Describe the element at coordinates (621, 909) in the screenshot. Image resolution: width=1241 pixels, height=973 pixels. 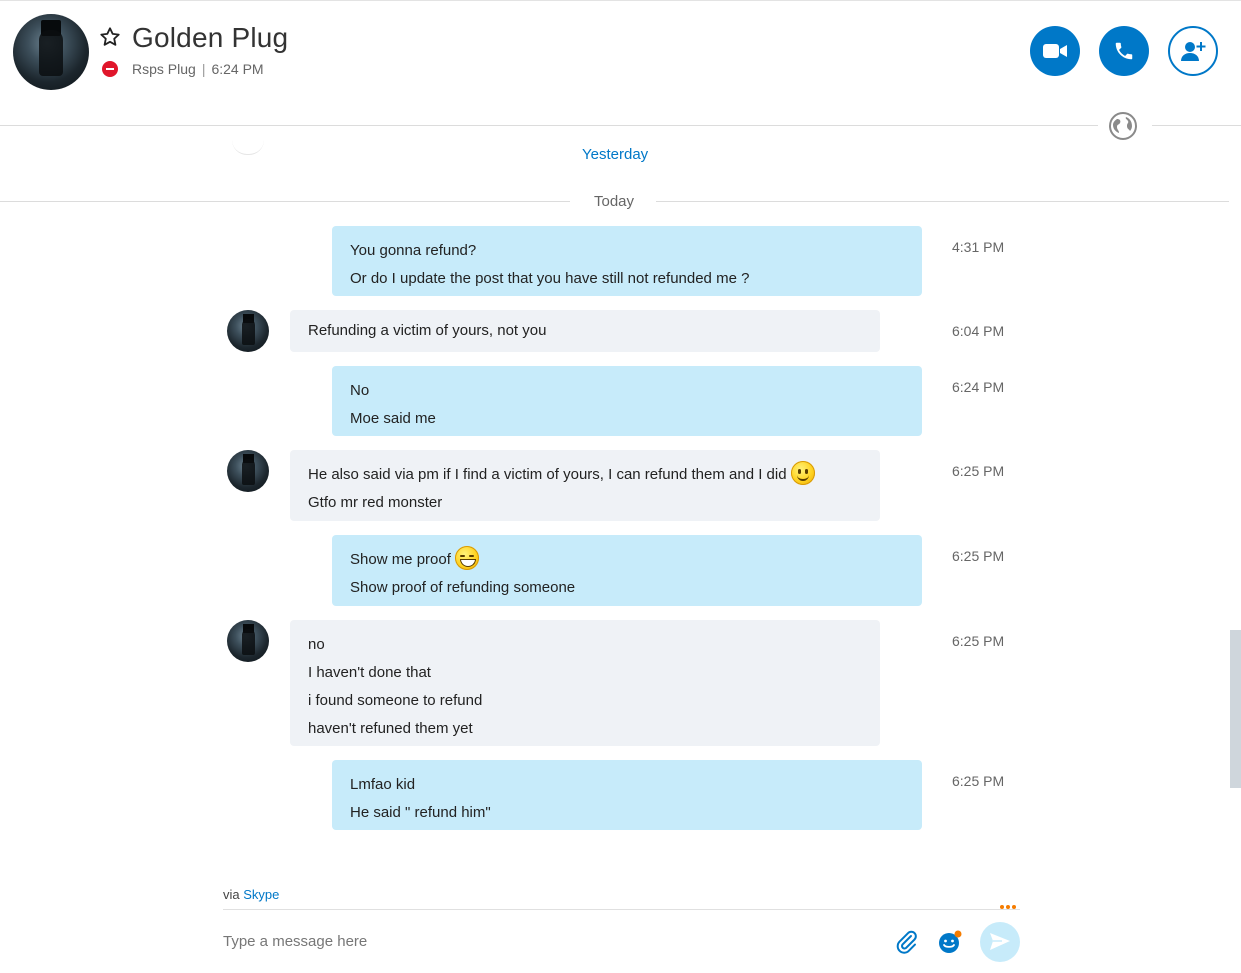
I see `composer-divider` at that location.